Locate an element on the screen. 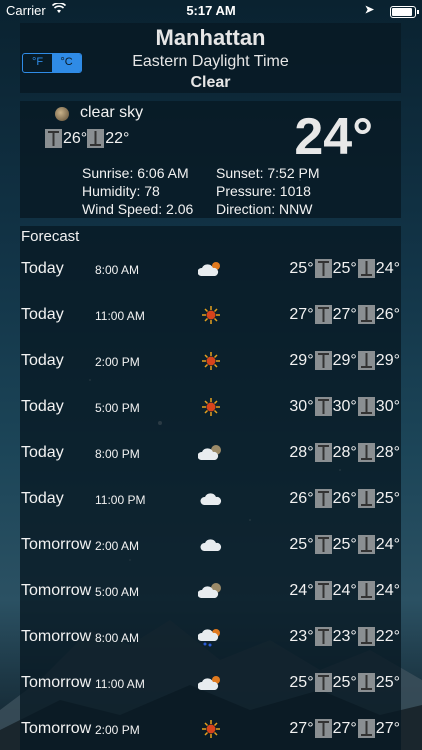  forecast-row: Today 11:00 AM 27° 27° 26° is located at coordinates (210, 315).